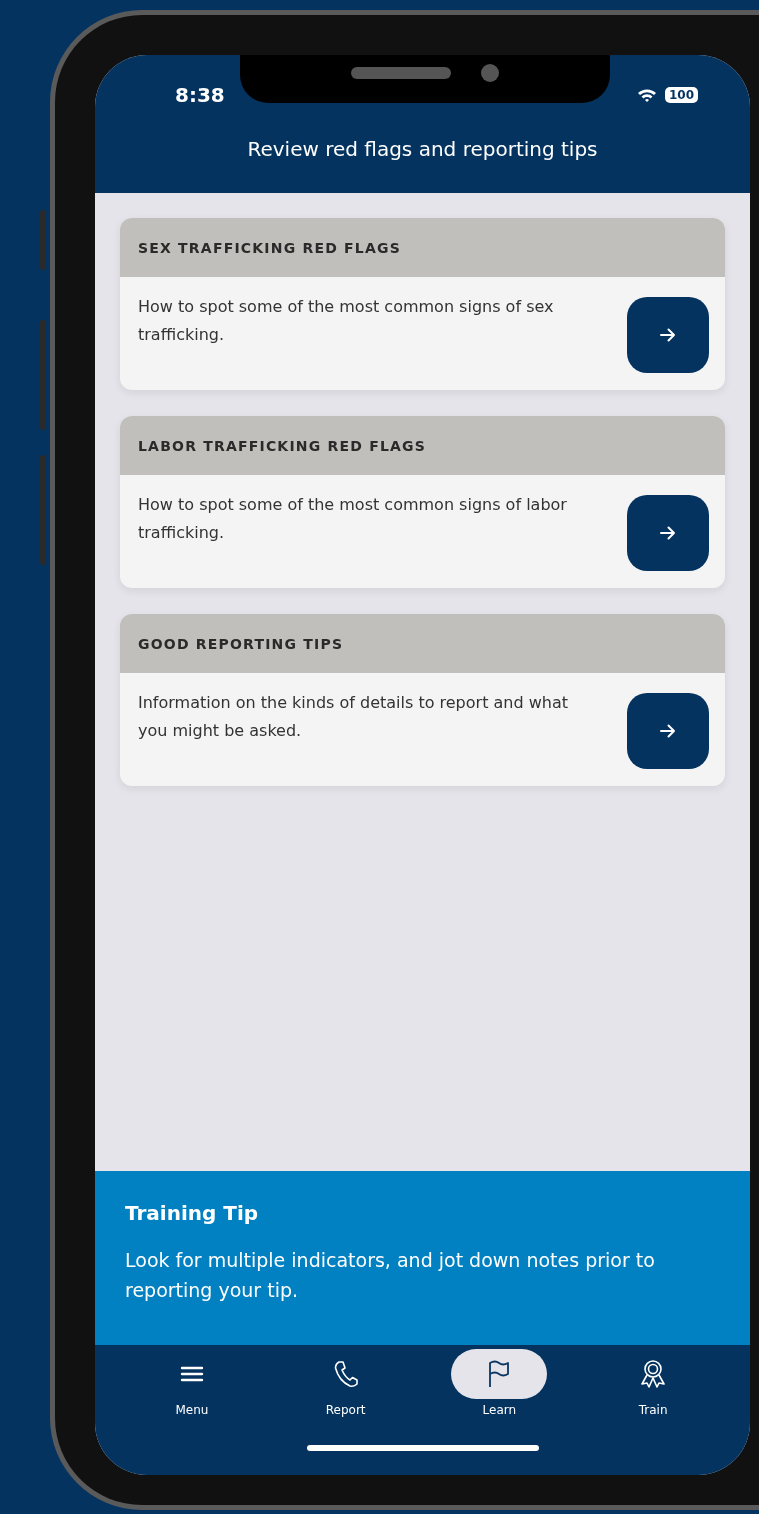 Image resolution: width=759 pixels, height=1514 pixels. What do you see at coordinates (346, 321) in the screenshot?
I see `card-description: How to spot some of the most common signs of sex trafficking.` at bounding box center [346, 321].